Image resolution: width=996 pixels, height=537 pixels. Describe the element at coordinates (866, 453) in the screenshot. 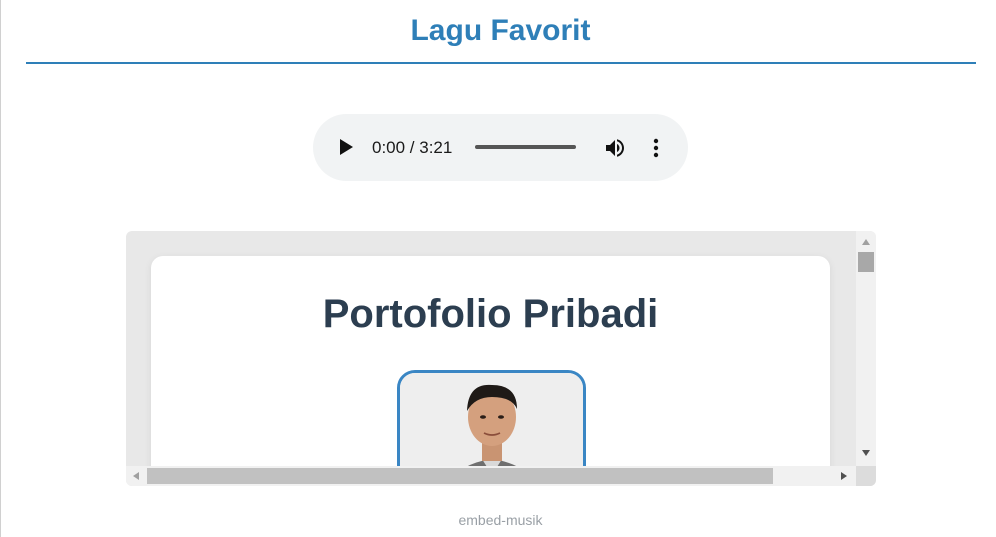

I see `scroll-down-arrow-icon` at that location.